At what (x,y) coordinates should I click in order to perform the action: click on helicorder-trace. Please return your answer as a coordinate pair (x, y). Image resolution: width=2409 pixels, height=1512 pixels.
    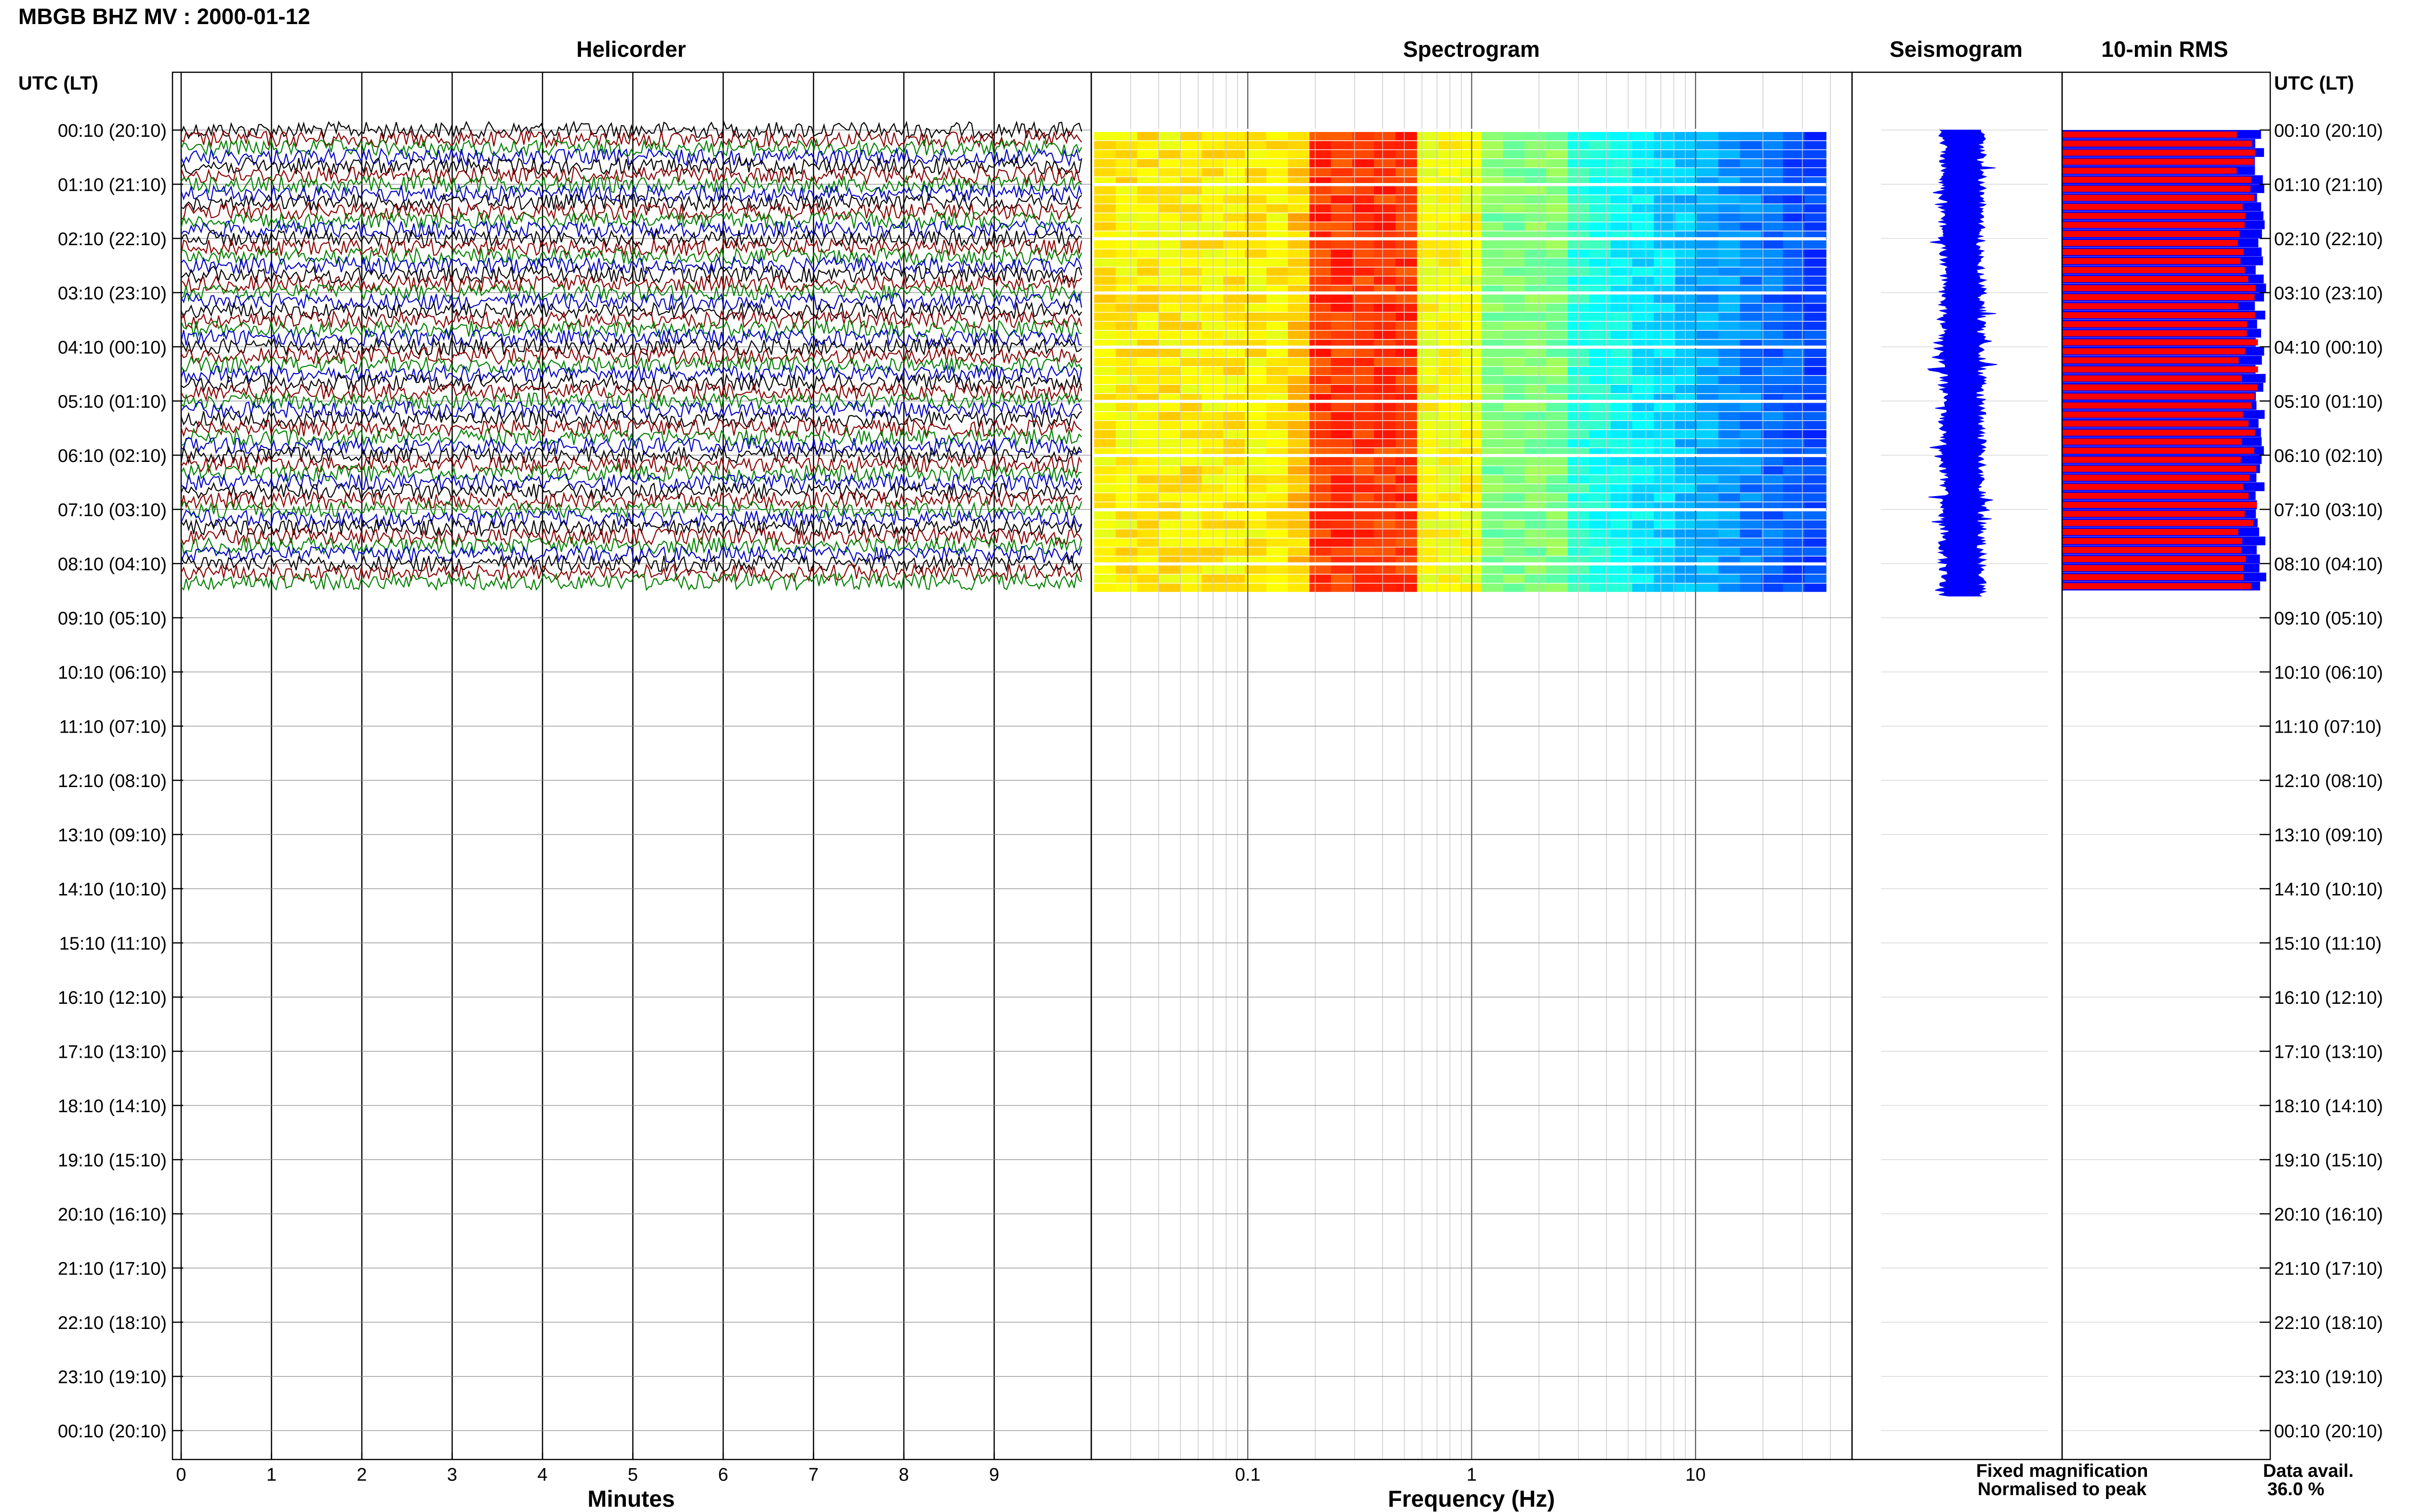
    Looking at the image, I should click on (632, 319).